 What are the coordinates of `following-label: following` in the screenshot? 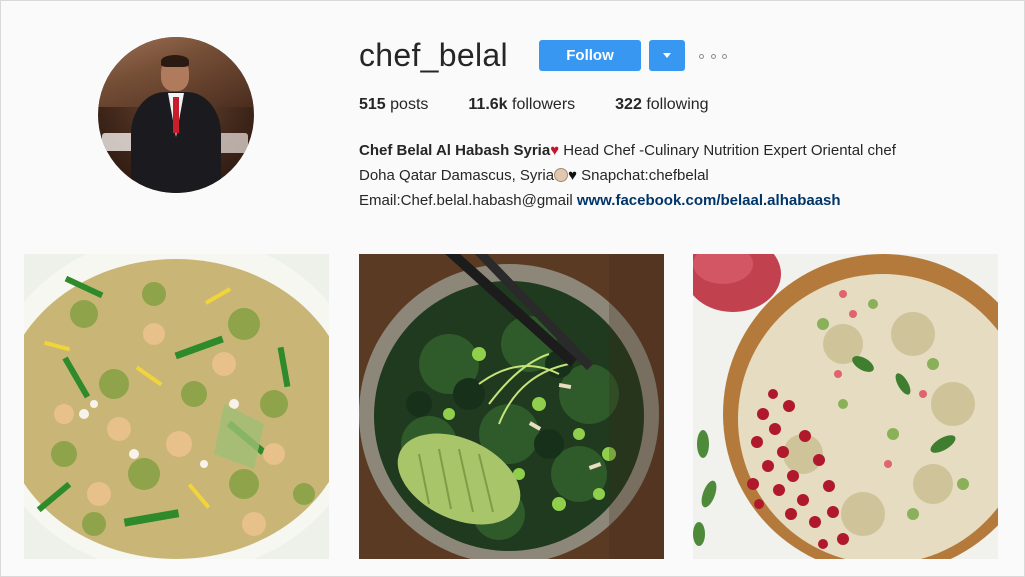 It's located at (677, 104).